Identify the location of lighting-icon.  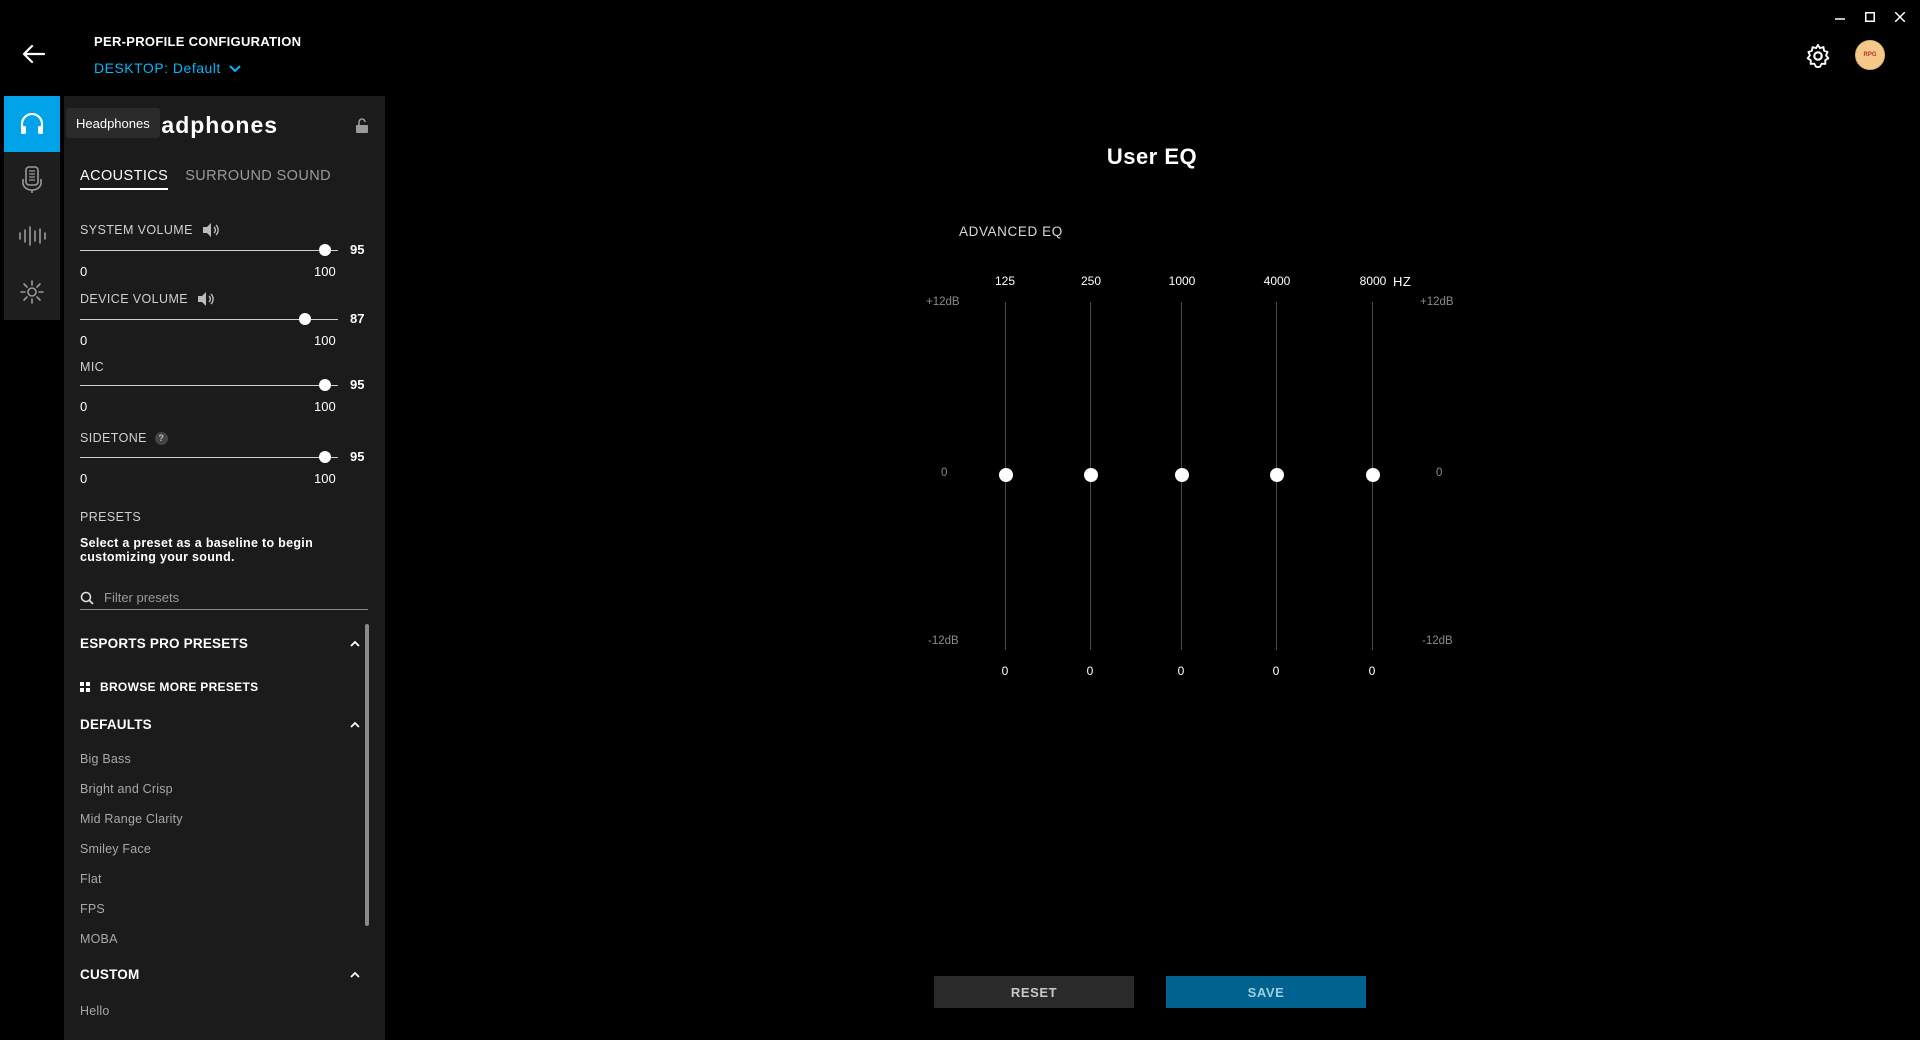
(32, 292).